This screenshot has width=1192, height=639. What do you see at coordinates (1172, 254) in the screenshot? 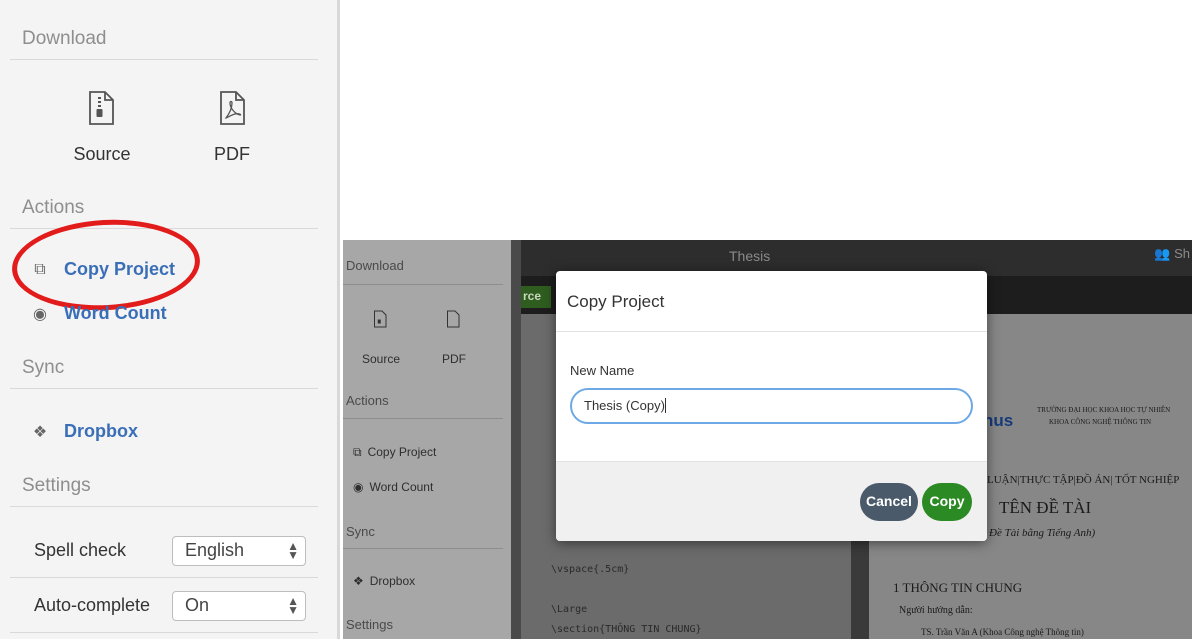
I see `share-button: 👥 Sh` at bounding box center [1172, 254].